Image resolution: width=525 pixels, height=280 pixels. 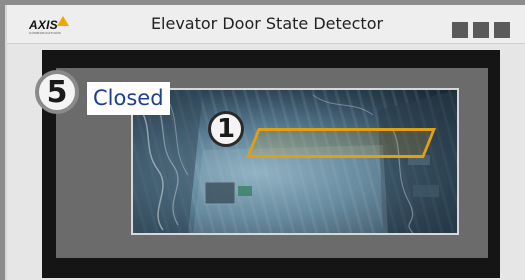 I want to click on minimize-button, so click(x=460, y=30).